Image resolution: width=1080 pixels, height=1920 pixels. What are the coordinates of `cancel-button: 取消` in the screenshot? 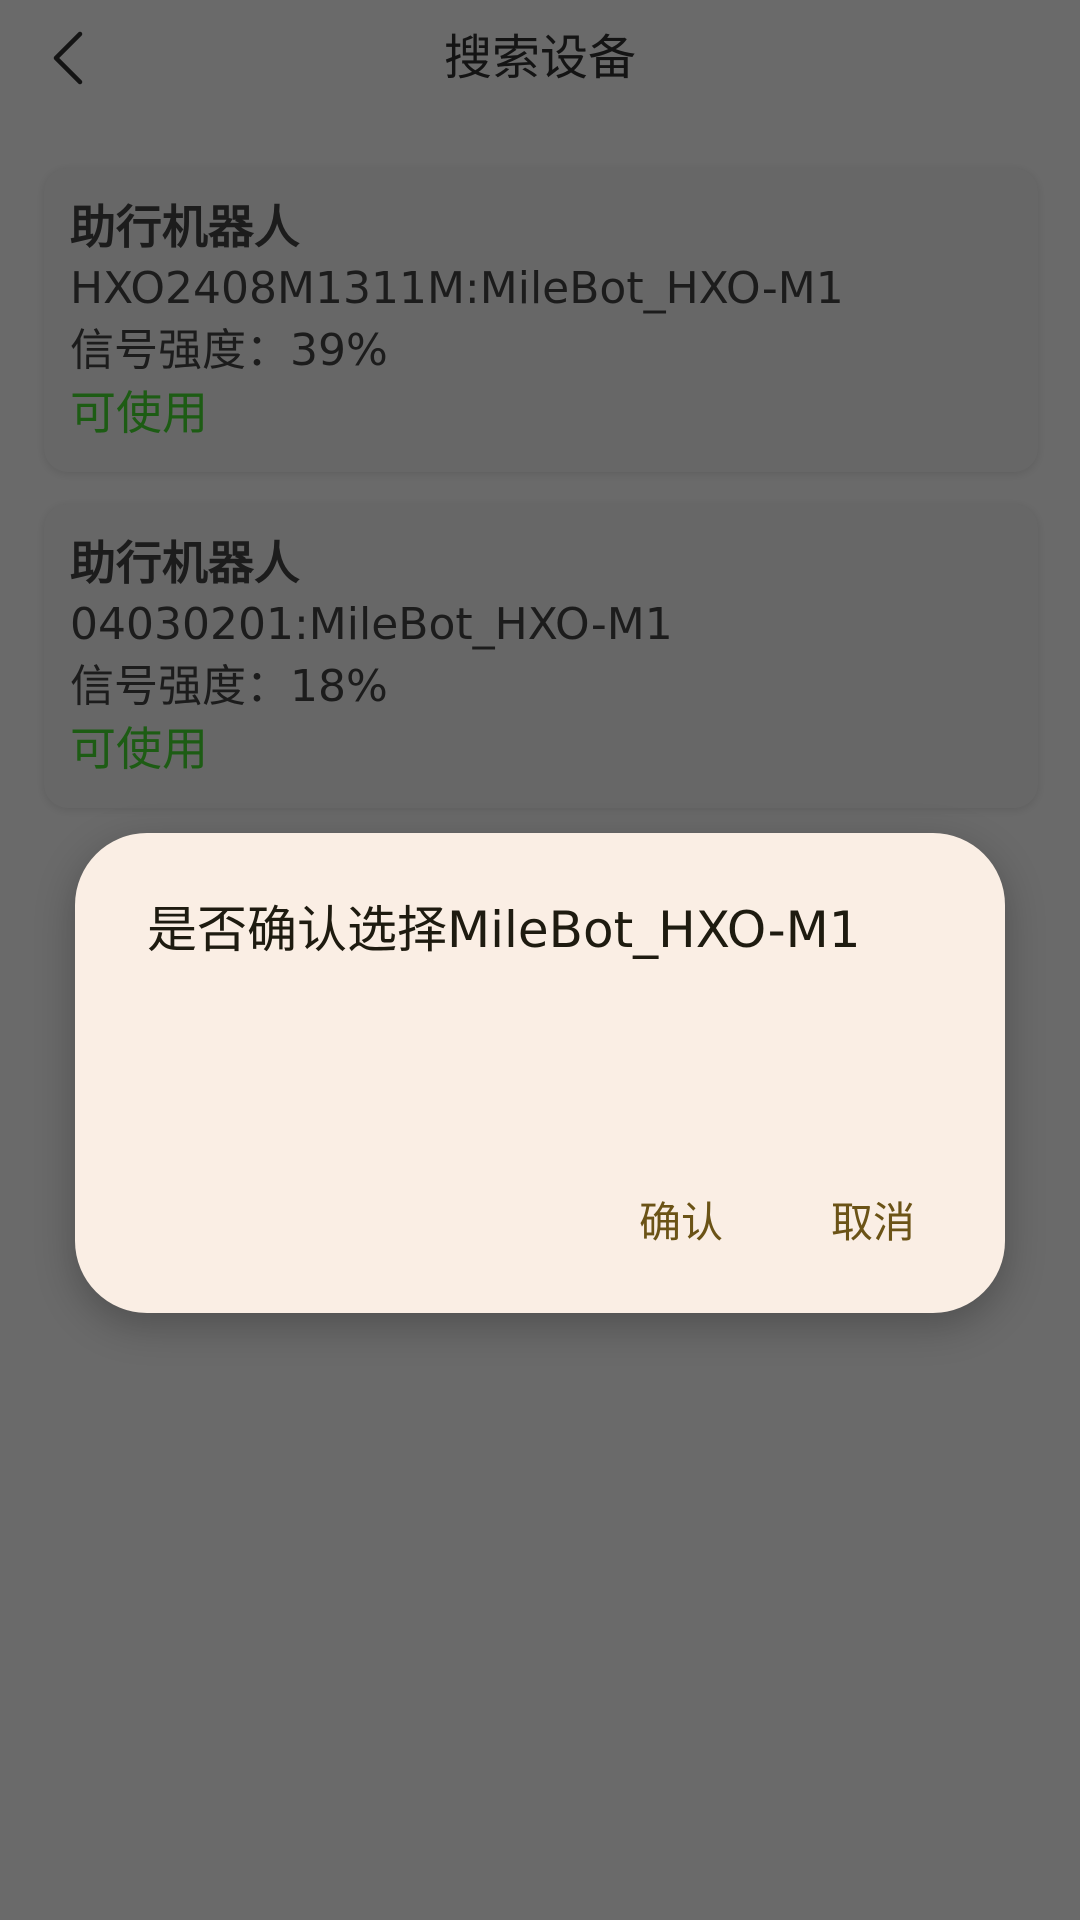 It's located at (873, 1223).